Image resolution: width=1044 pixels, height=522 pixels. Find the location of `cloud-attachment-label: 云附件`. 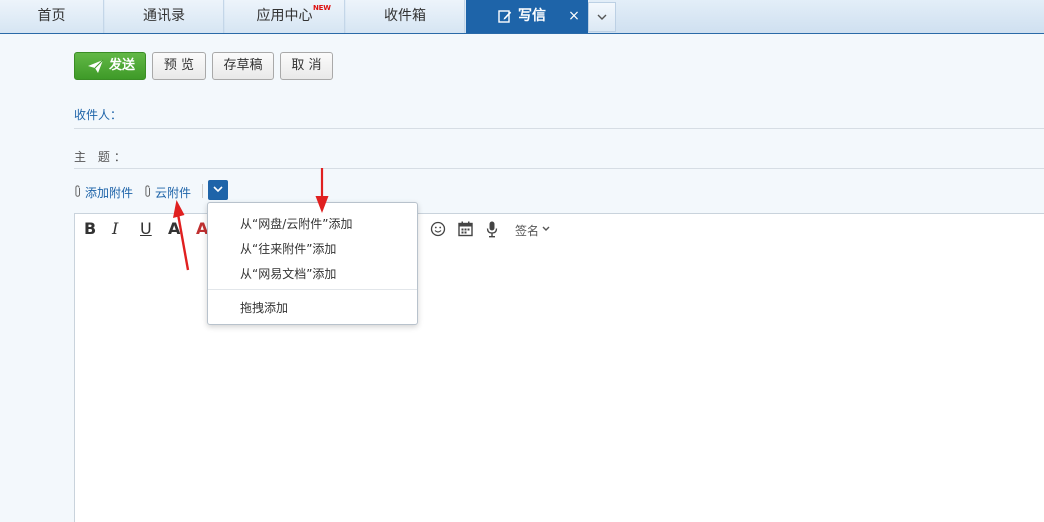

cloud-attachment-label: 云附件 is located at coordinates (173, 193).